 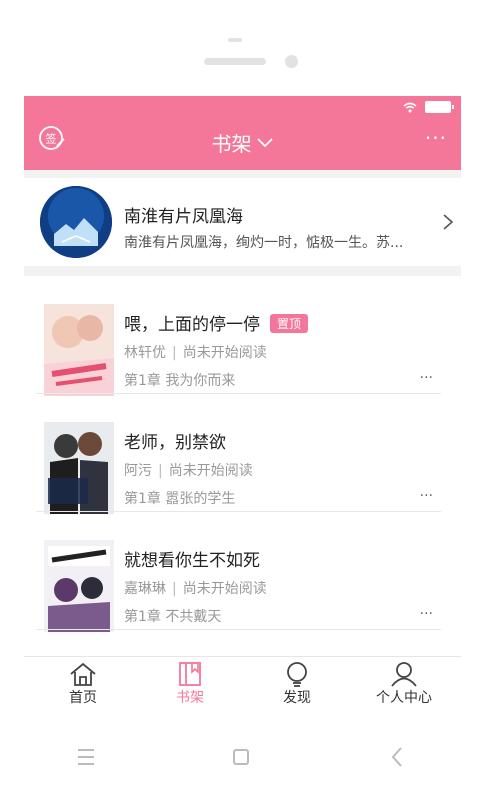 I want to click on status-bar, so click(x=428, y=107).